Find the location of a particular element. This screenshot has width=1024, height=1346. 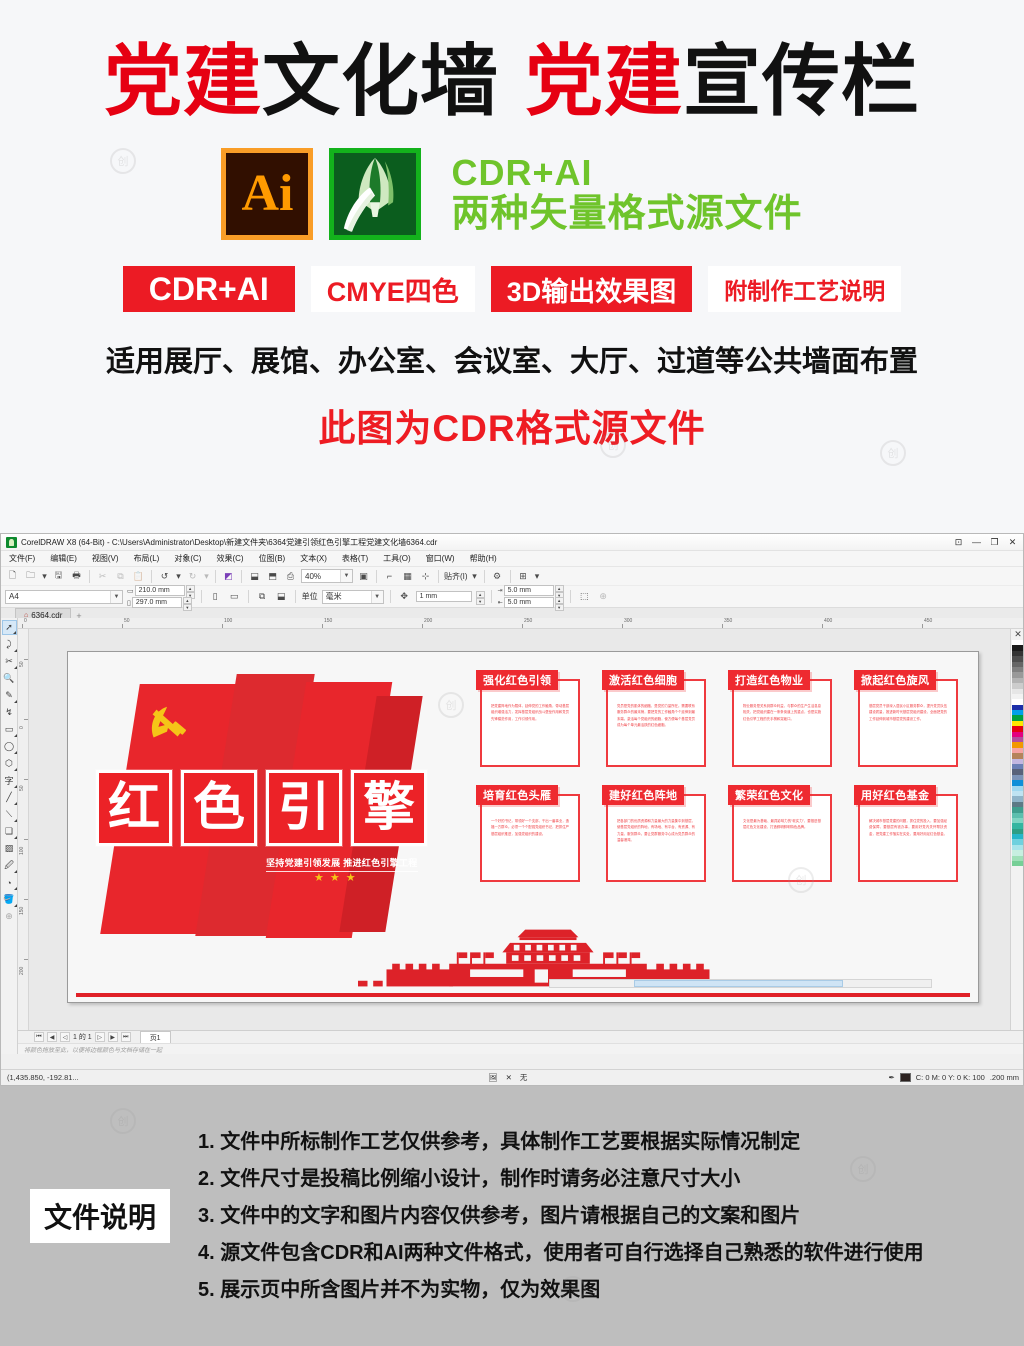

export-icon: ⬒ is located at coordinates (272, 576).